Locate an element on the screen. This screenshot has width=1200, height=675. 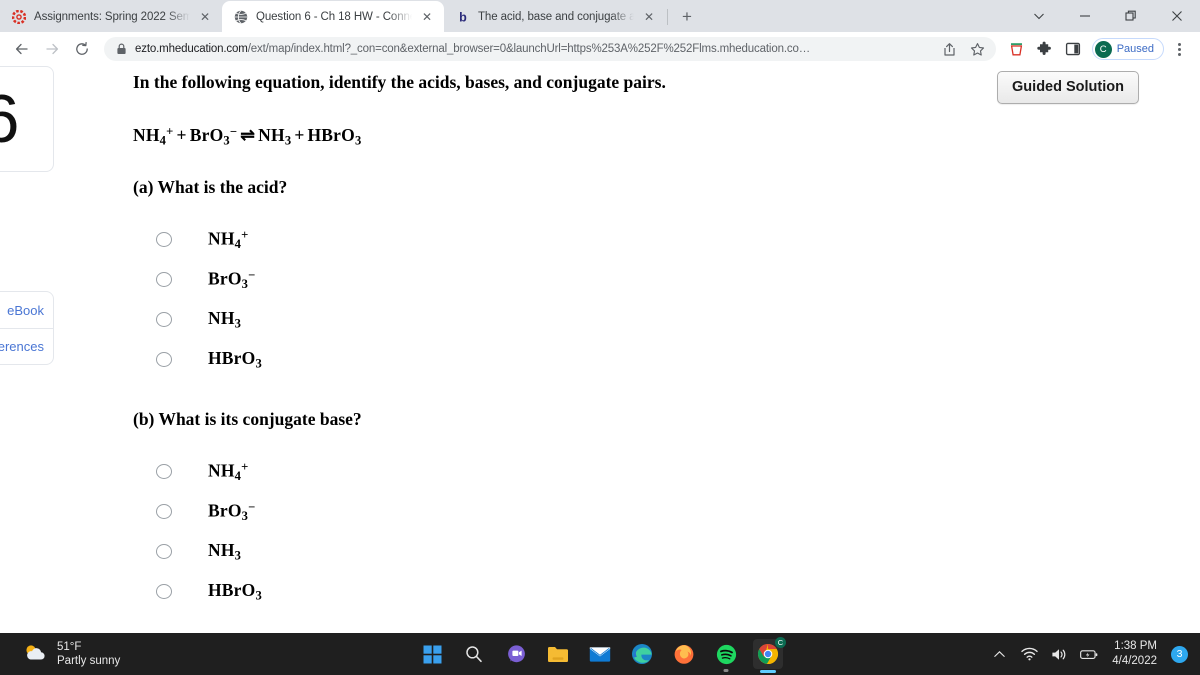
active-indicator is located at coordinates (768, 671).